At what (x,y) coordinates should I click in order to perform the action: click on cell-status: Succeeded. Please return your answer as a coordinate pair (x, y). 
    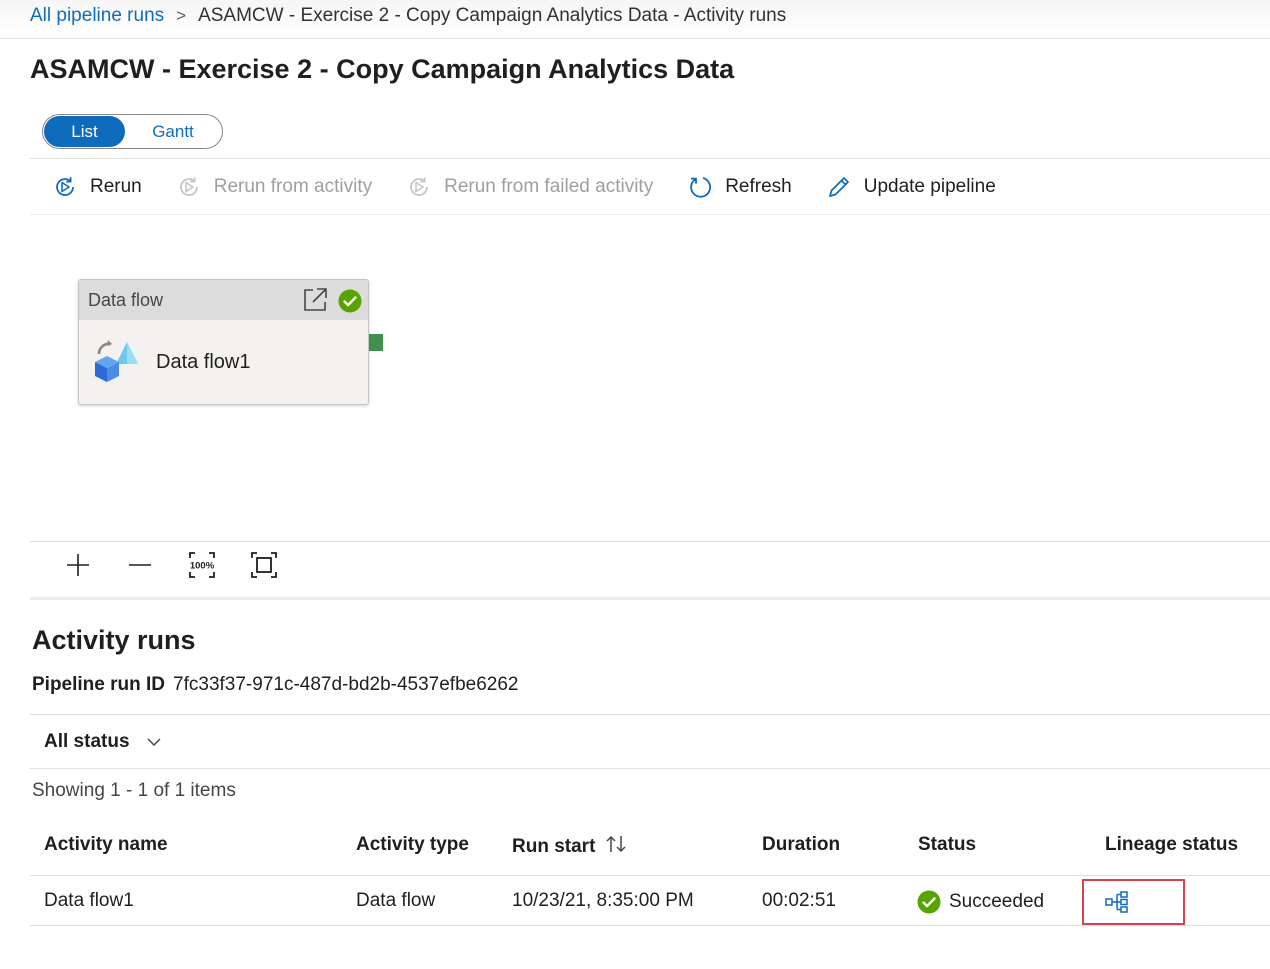
    Looking at the image, I should click on (980, 902).